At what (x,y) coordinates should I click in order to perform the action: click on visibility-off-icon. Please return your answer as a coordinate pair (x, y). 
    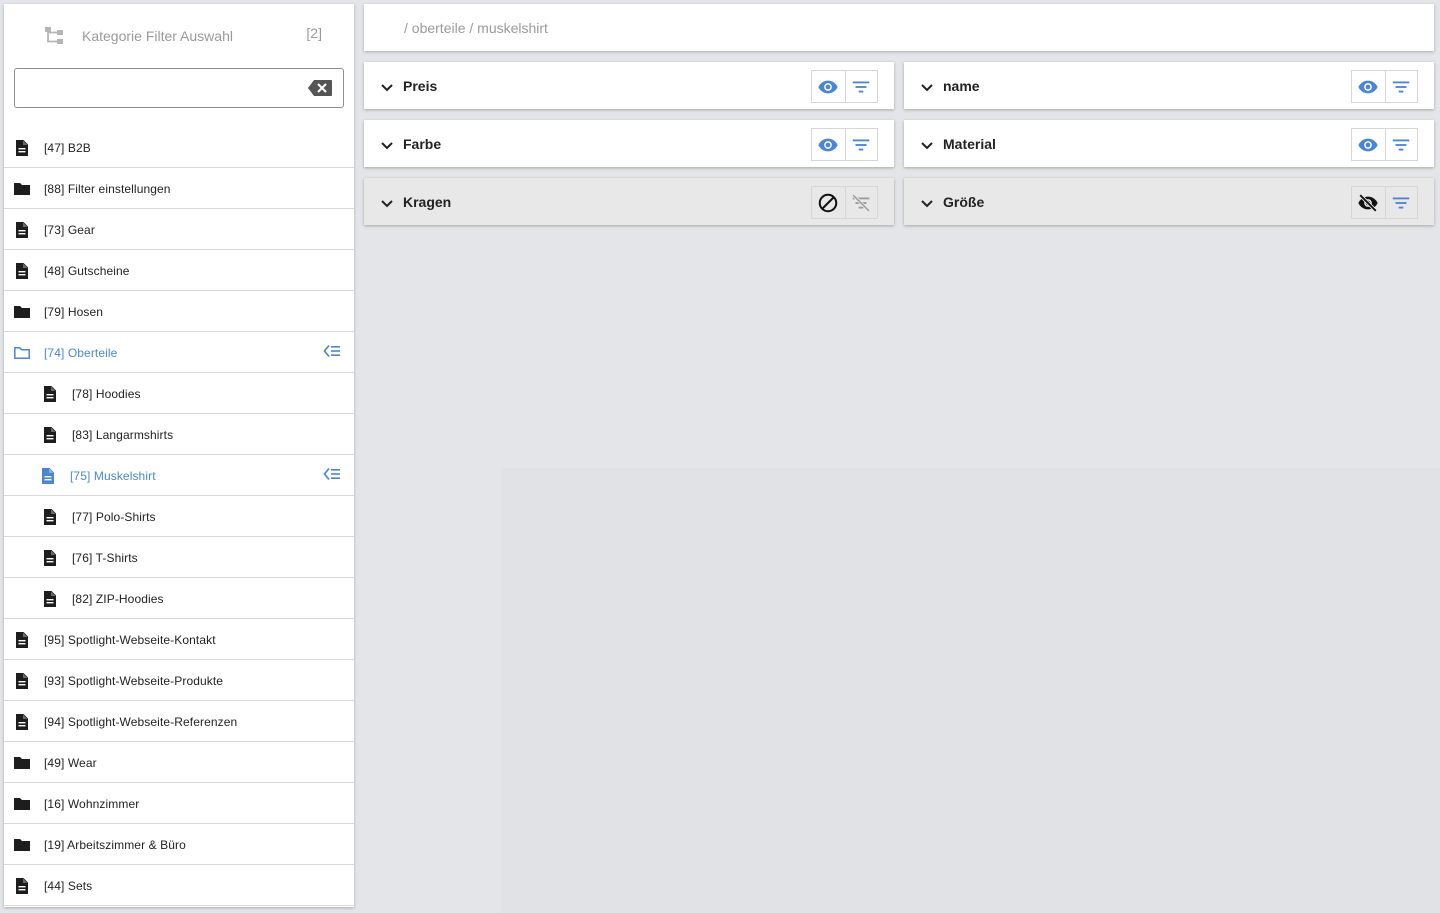
    Looking at the image, I should click on (1368, 202).